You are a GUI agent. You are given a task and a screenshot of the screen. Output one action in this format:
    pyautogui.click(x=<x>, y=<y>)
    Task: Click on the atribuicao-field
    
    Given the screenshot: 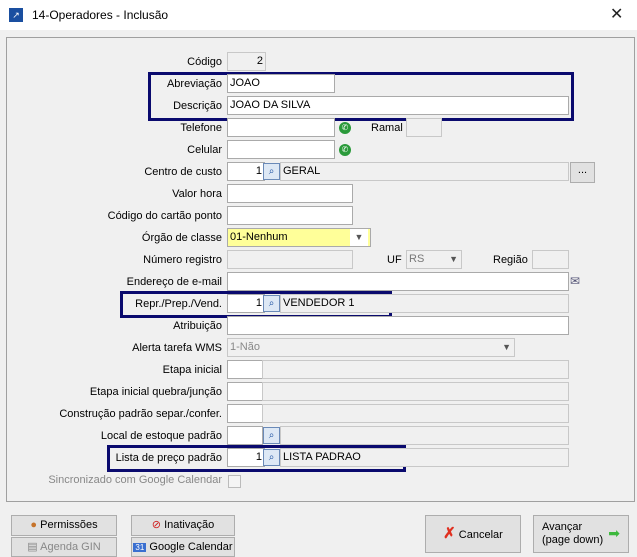 What is the action you would take?
    pyautogui.click(x=398, y=325)
    